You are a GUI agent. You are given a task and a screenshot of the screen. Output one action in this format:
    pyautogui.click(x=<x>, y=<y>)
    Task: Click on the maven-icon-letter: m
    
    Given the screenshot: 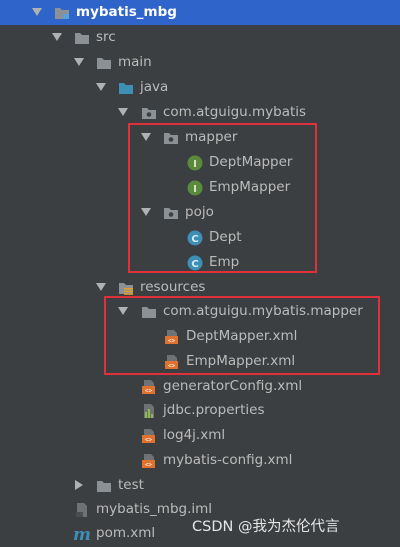 What is the action you would take?
    pyautogui.click(x=82, y=534)
    